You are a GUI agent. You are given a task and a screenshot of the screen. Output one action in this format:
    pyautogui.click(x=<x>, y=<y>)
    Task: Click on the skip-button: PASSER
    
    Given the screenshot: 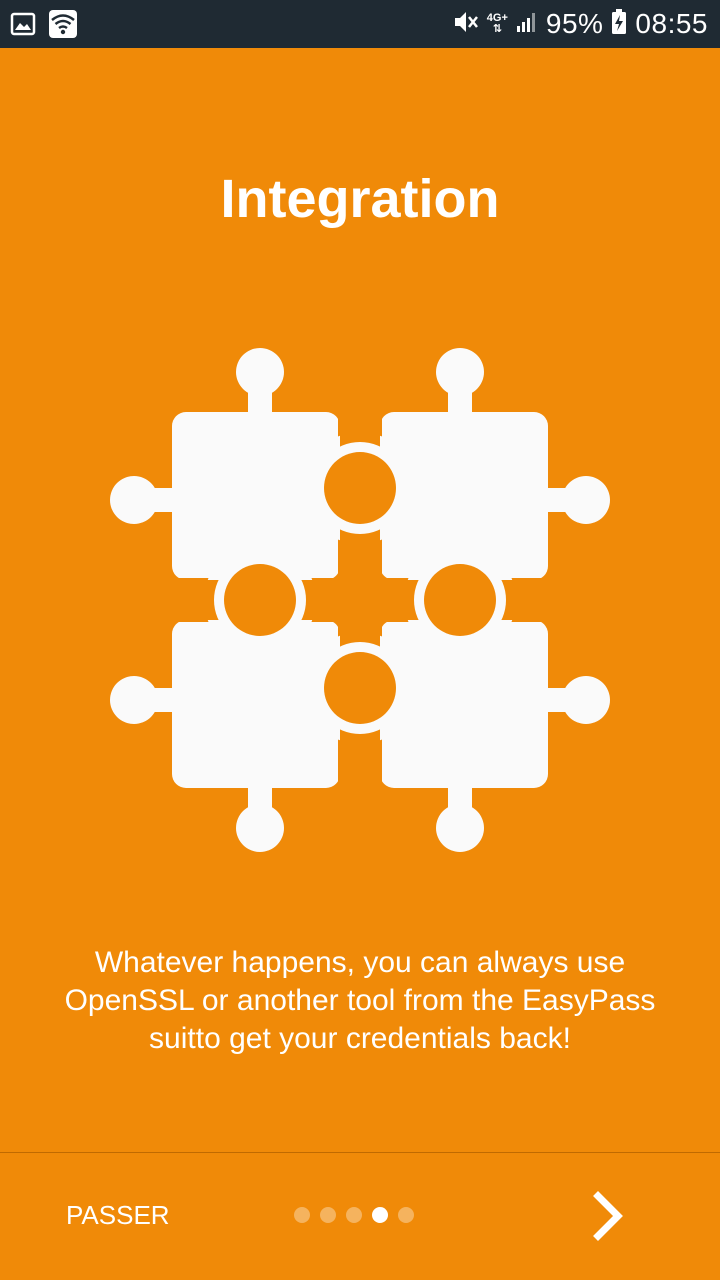 What is the action you would take?
    pyautogui.click(x=118, y=1215)
    